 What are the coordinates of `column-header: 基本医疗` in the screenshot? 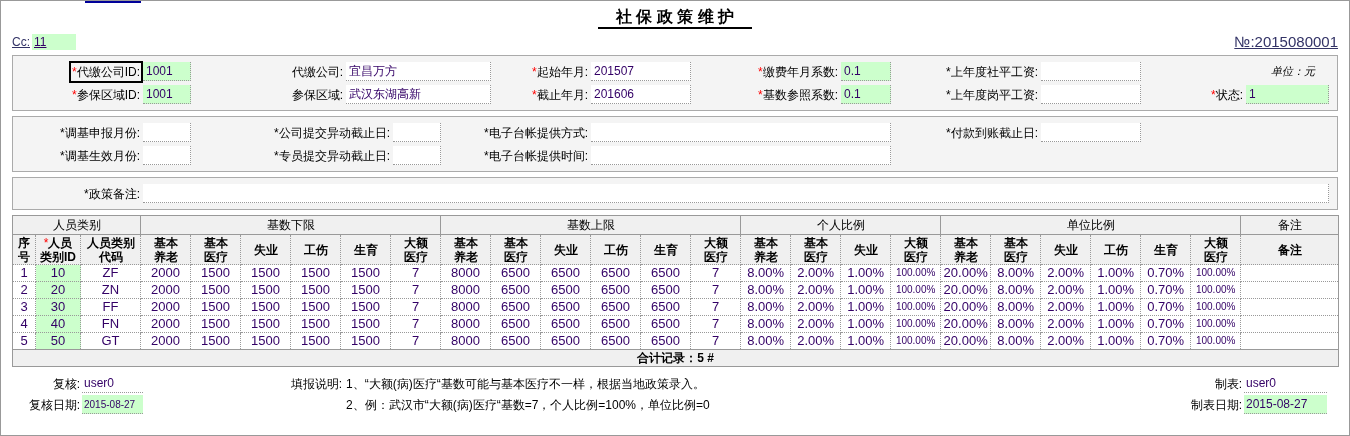 It's located at (815, 249).